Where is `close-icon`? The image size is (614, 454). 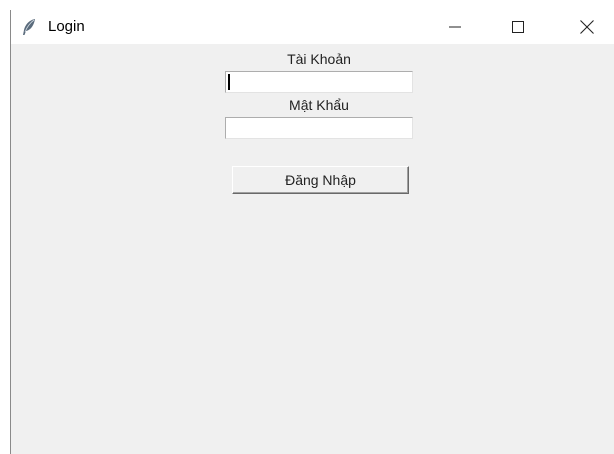
close-icon is located at coordinates (587, 27).